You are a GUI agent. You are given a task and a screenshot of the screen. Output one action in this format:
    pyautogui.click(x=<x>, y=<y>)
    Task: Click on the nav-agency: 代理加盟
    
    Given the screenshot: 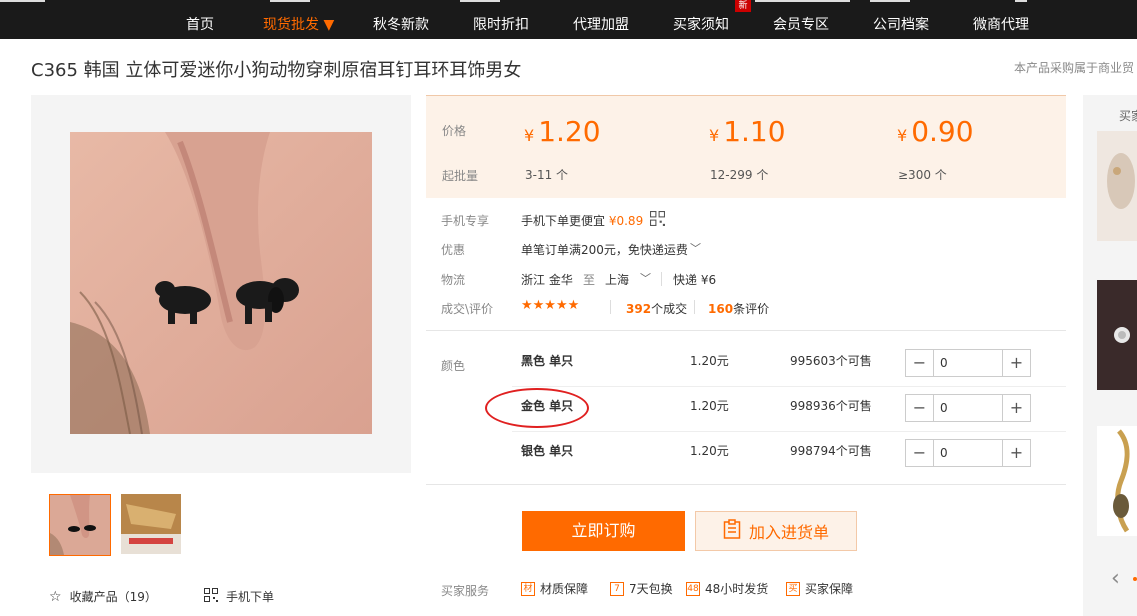 What is the action you would take?
    pyautogui.click(x=601, y=24)
    